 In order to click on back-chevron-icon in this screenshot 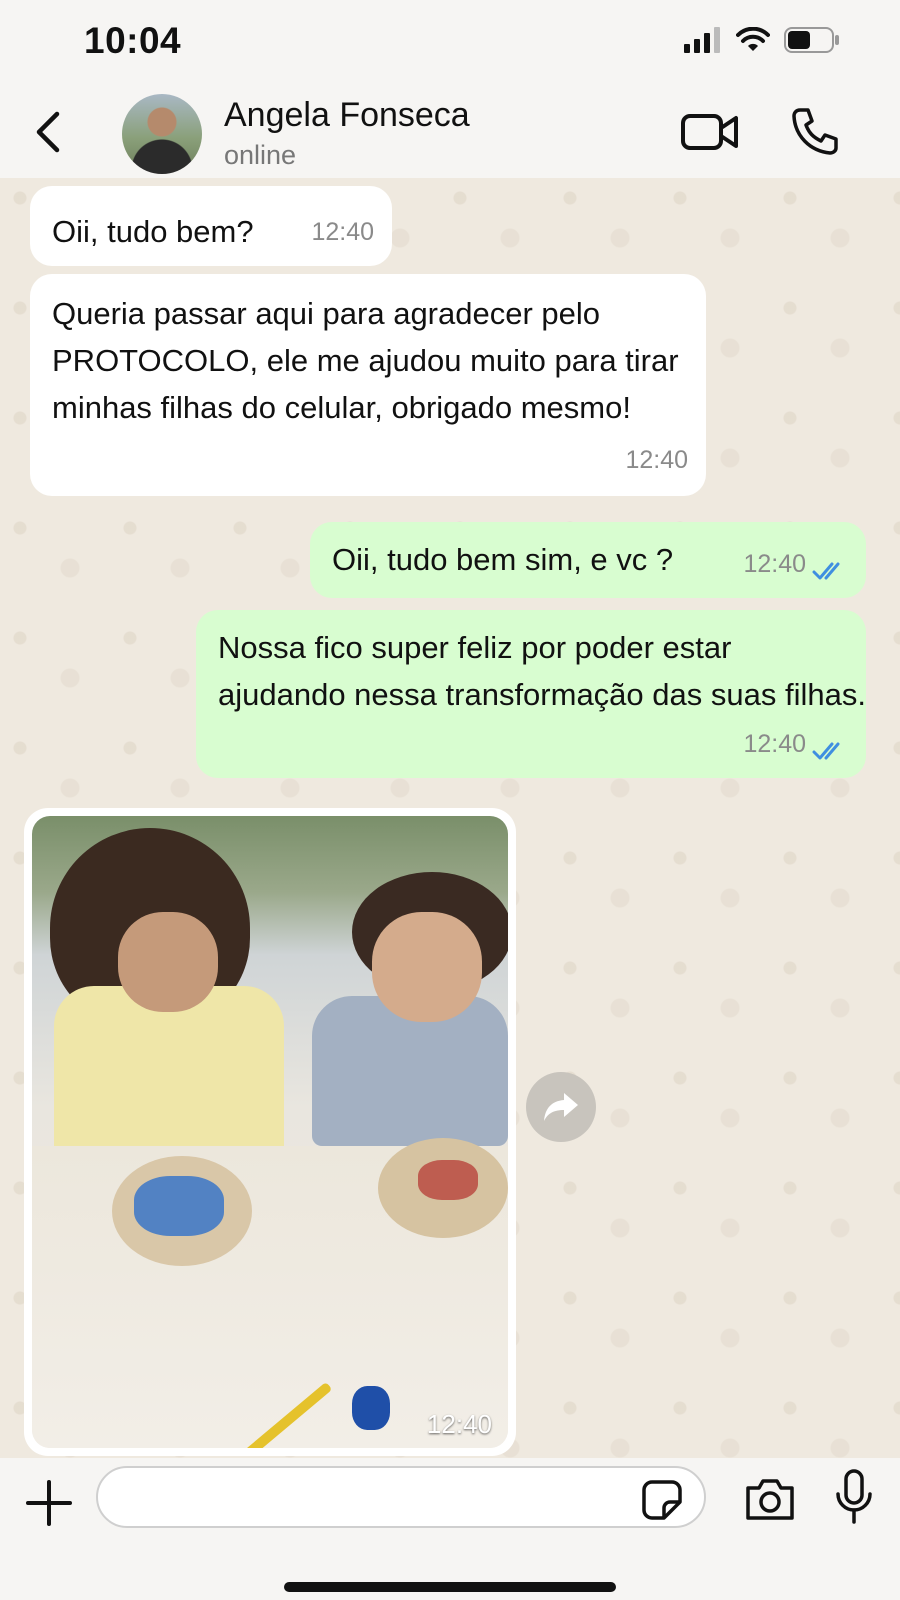, I will do `click(48, 132)`.